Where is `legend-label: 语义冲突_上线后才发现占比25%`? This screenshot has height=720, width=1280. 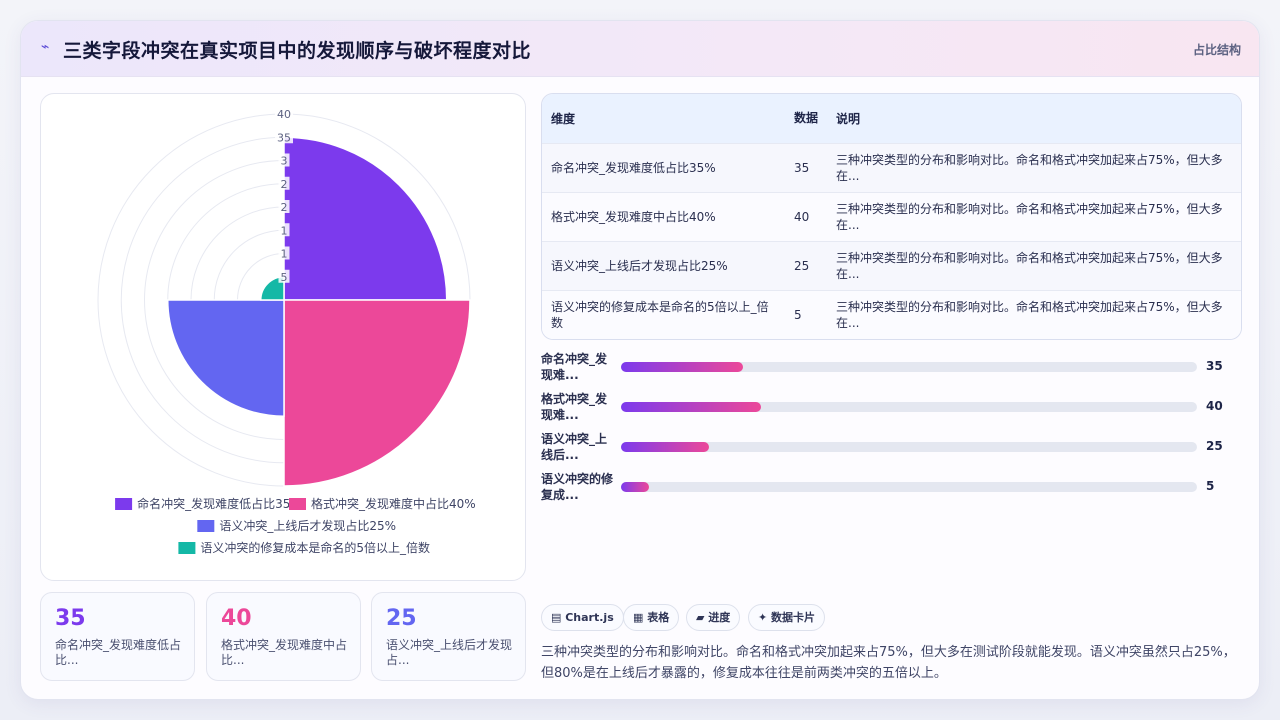 legend-label: 语义冲突_上线后才发现占比25% is located at coordinates (307, 525).